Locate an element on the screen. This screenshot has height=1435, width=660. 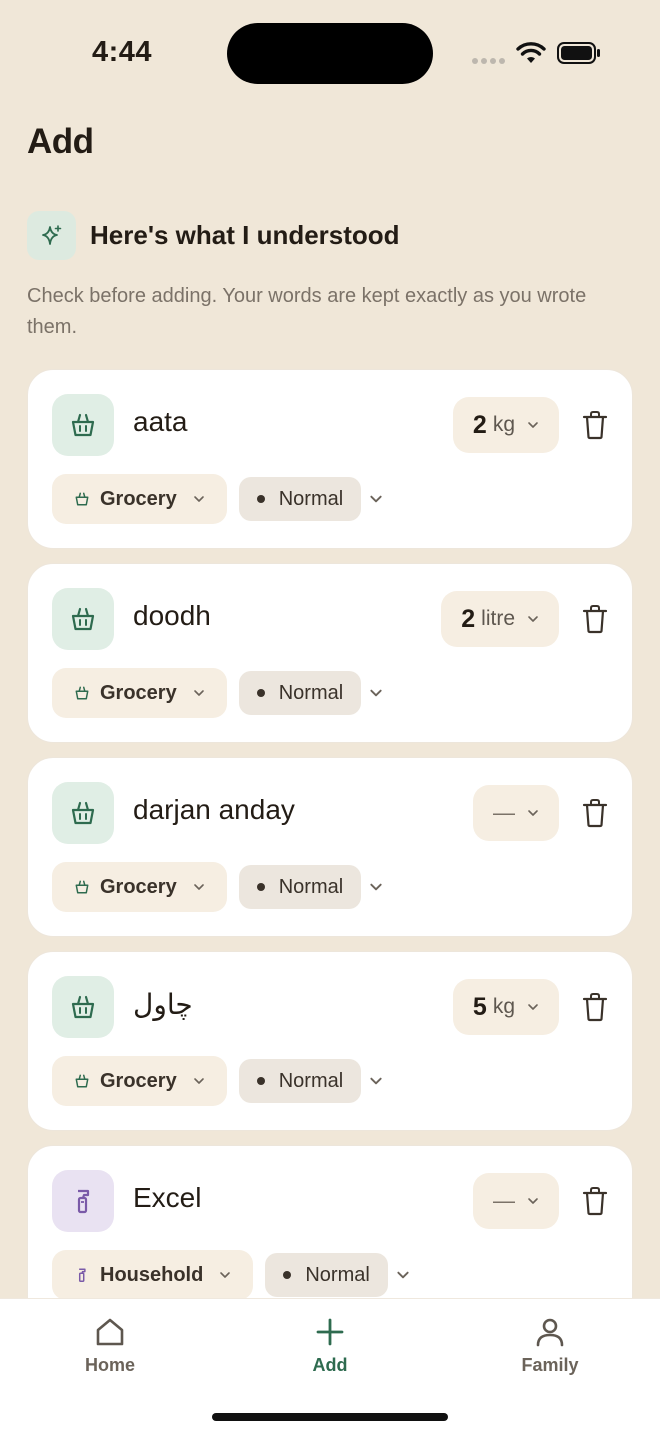
item-name: aata is located at coordinates (160, 422).